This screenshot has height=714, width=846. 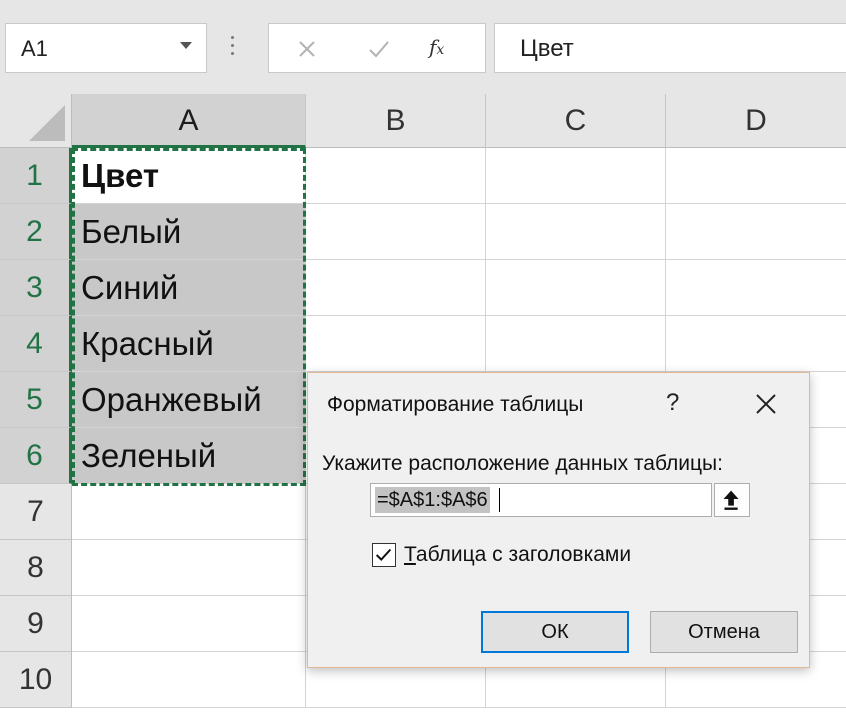 I want to click on close-icon, so click(x=766, y=404).